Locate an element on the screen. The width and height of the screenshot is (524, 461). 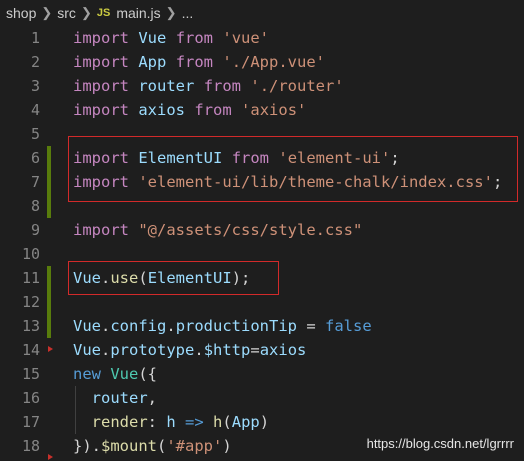
code-text: import router from './router' is located at coordinates (208, 86).